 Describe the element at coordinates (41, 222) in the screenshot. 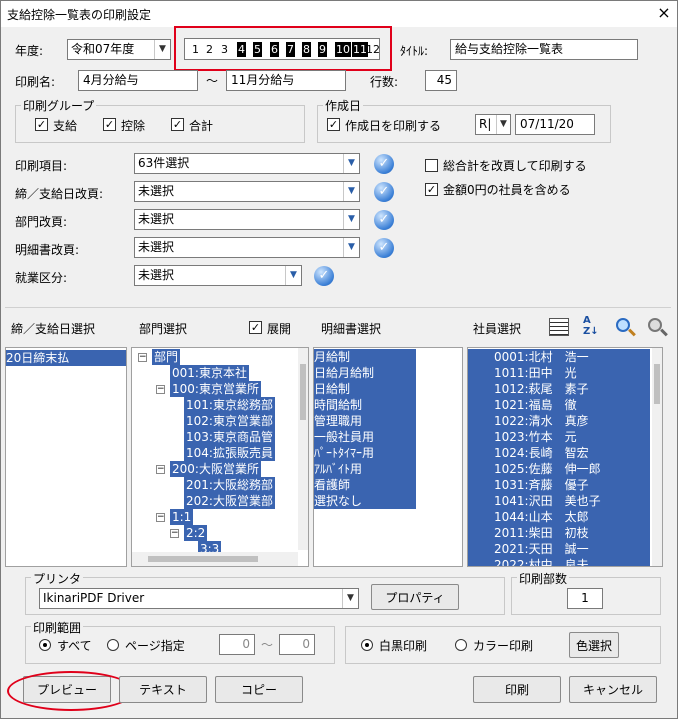

I see `setting-row-label: 部門改頁:` at that location.